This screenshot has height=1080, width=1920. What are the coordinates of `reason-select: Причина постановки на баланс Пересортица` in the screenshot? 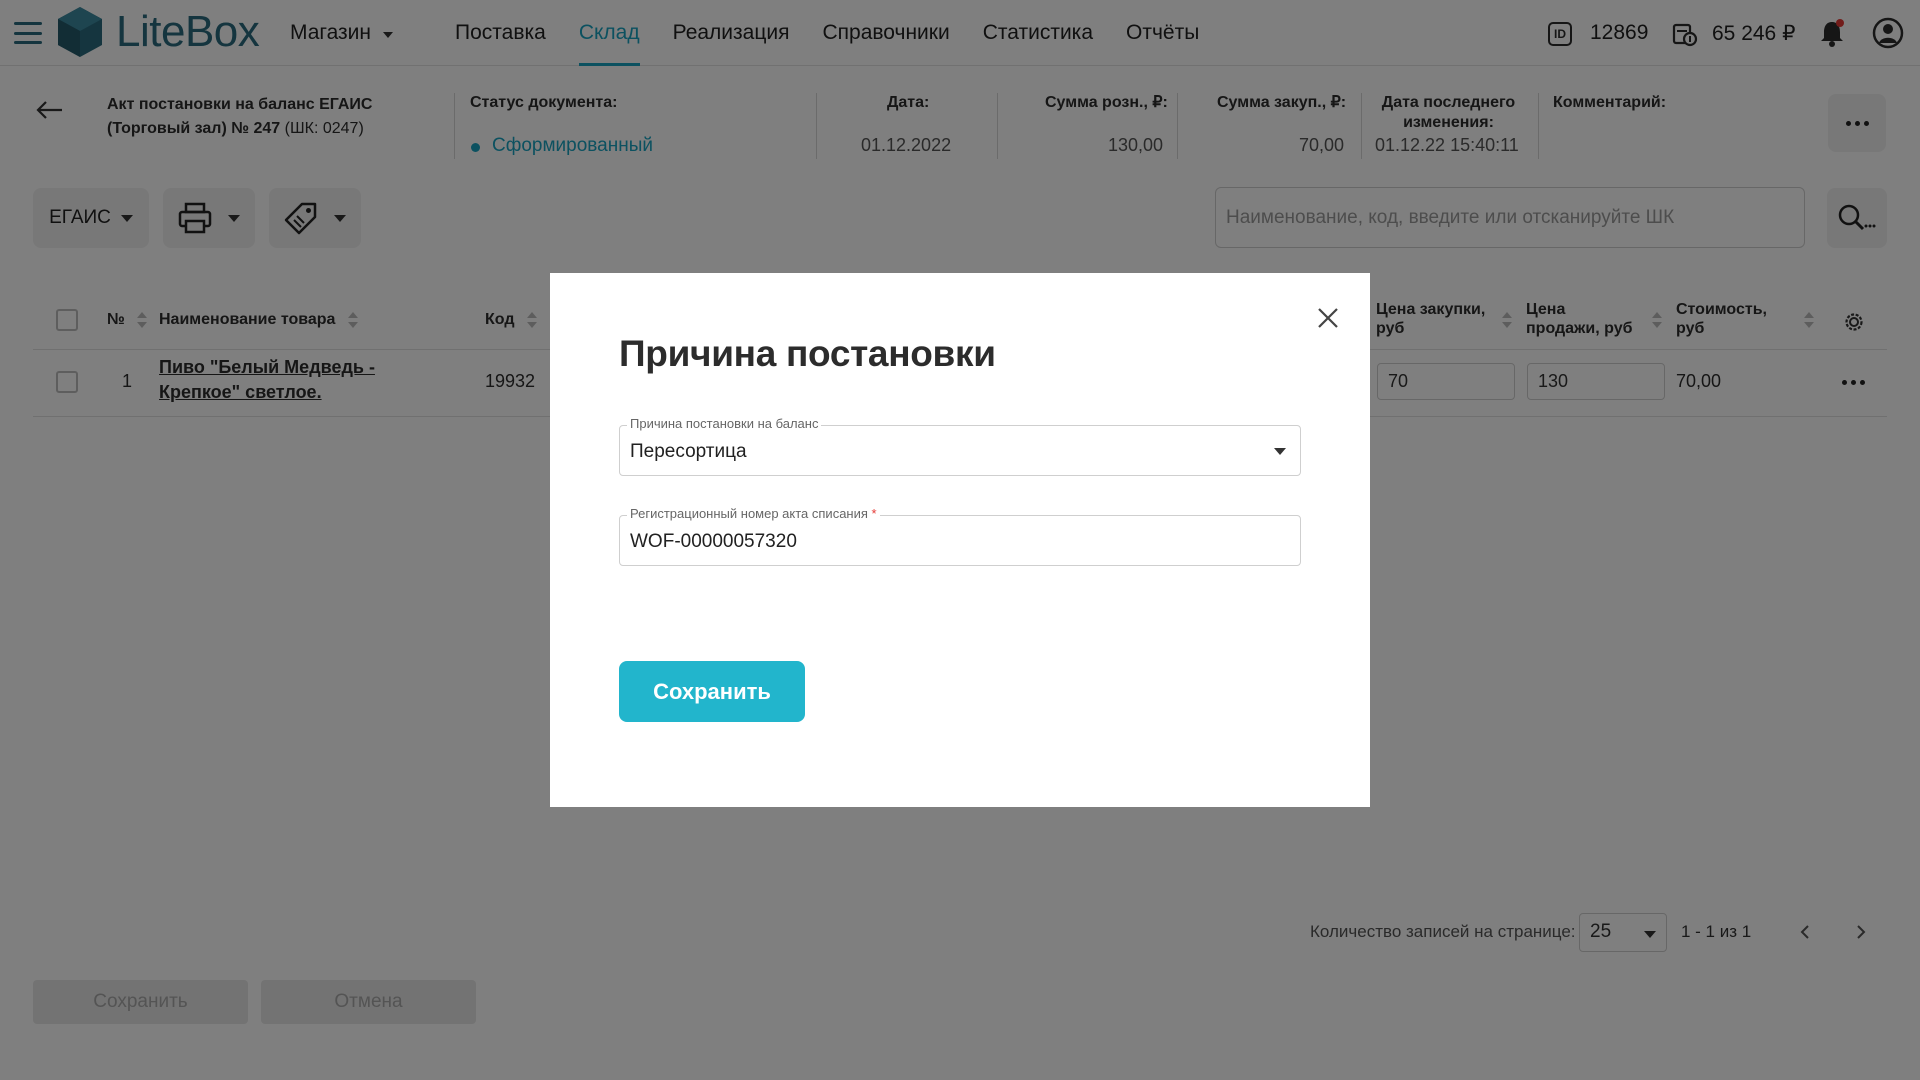 It's located at (960, 446).